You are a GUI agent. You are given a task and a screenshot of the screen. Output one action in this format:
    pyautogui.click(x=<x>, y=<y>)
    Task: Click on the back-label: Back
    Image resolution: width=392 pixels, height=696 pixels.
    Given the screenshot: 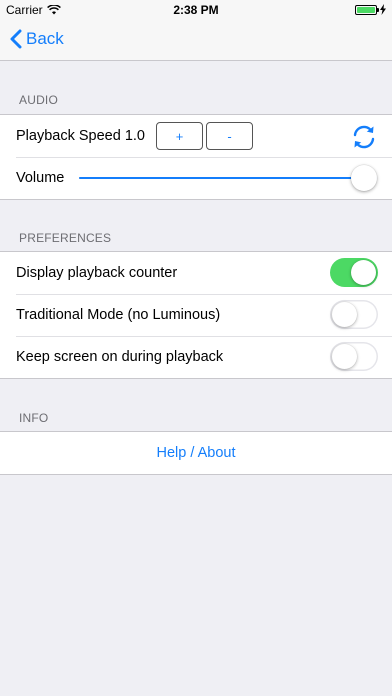 What is the action you would take?
    pyautogui.click(x=45, y=38)
    